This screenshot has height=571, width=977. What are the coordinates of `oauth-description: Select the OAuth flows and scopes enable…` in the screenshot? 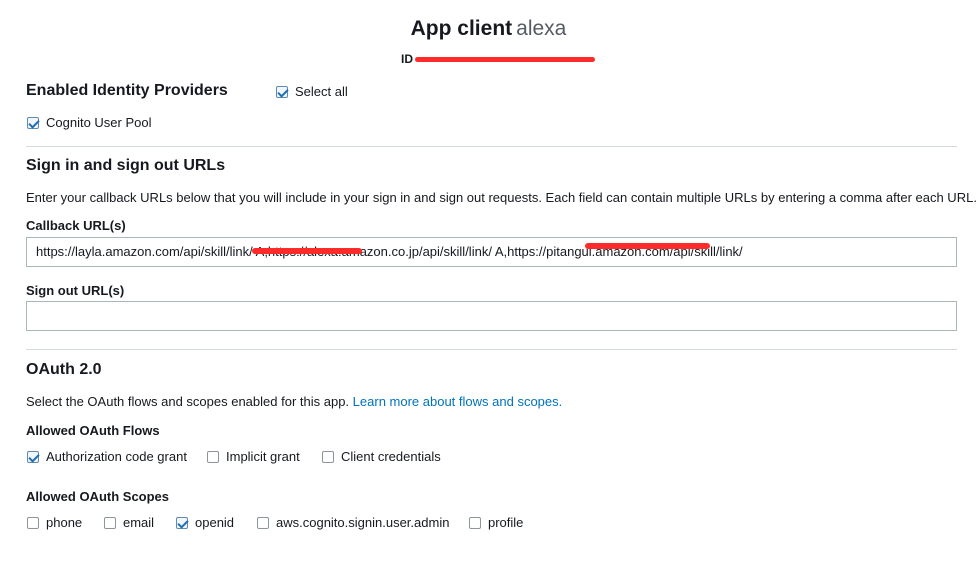 It's located at (294, 401).